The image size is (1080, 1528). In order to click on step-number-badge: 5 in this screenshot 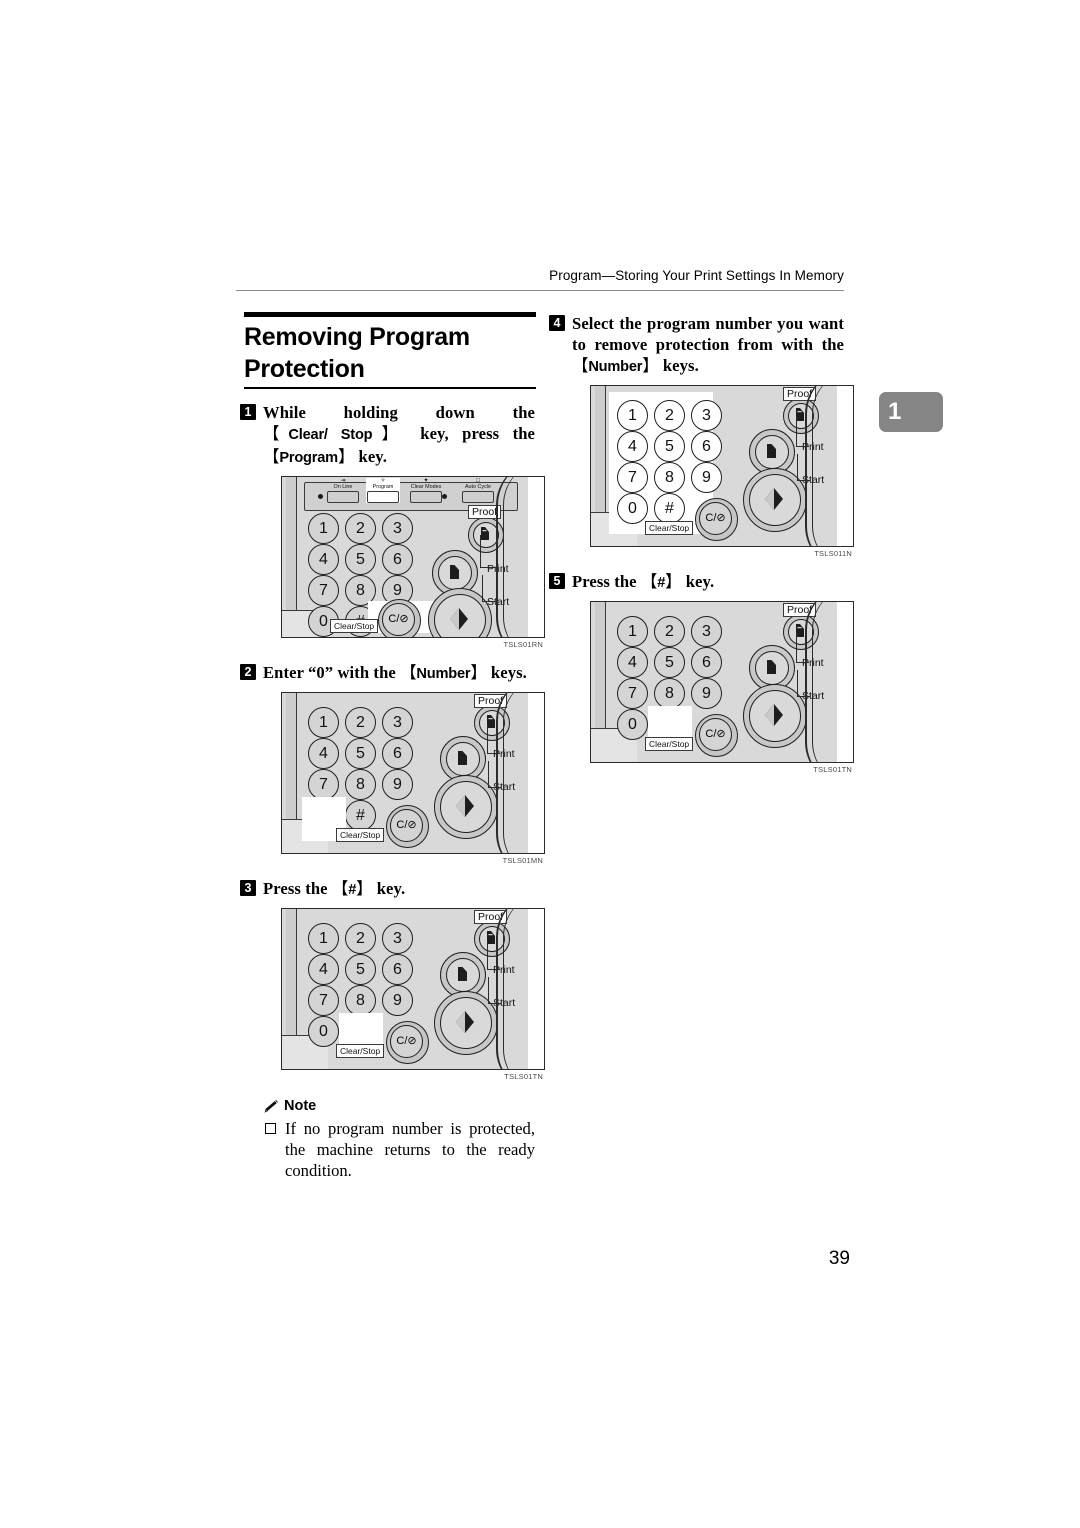, I will do `click(557, 581)`.